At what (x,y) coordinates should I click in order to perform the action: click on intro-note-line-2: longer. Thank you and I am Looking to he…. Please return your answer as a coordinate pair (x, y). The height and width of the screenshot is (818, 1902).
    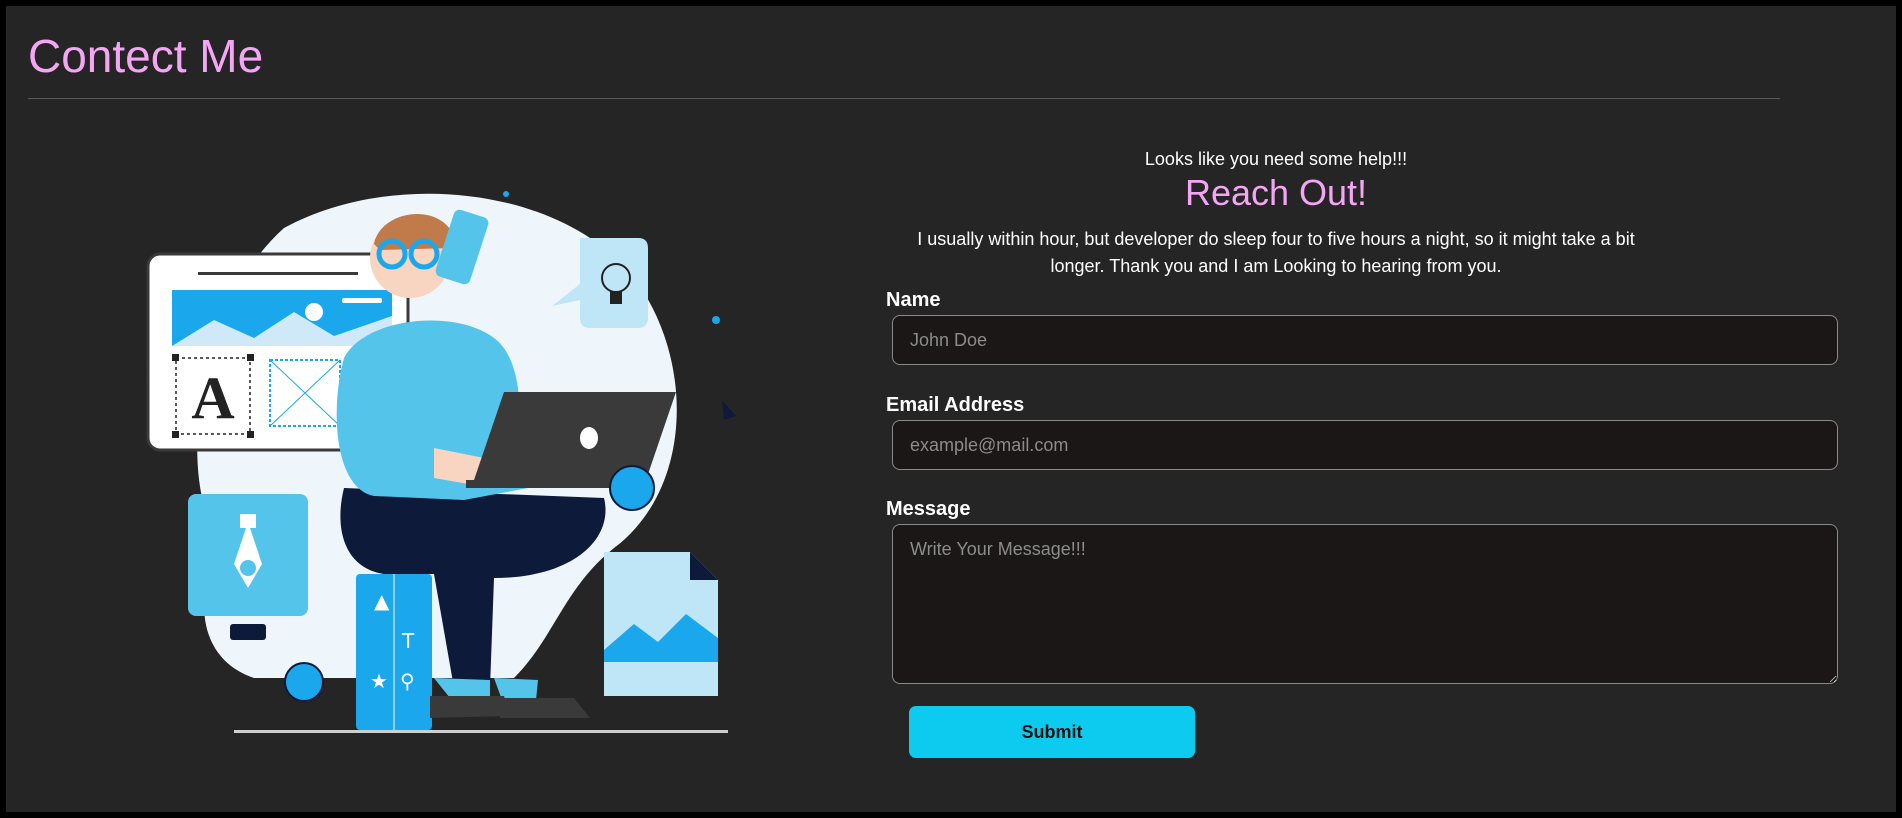
    Looking at the image, I should click on (1276, 266).